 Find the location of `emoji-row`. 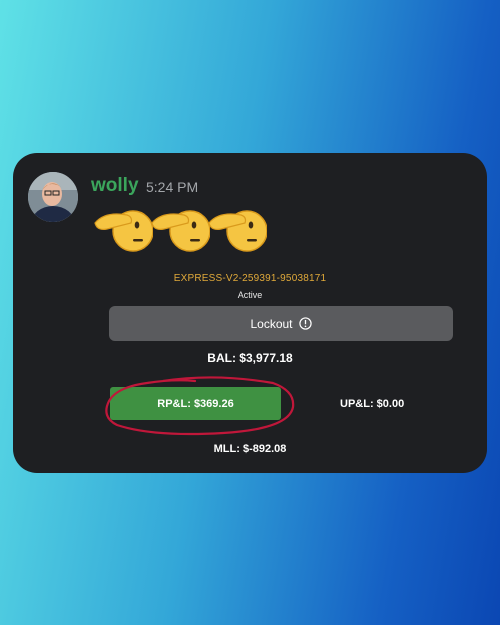

emoji-row is located at coordinates (188, 229).